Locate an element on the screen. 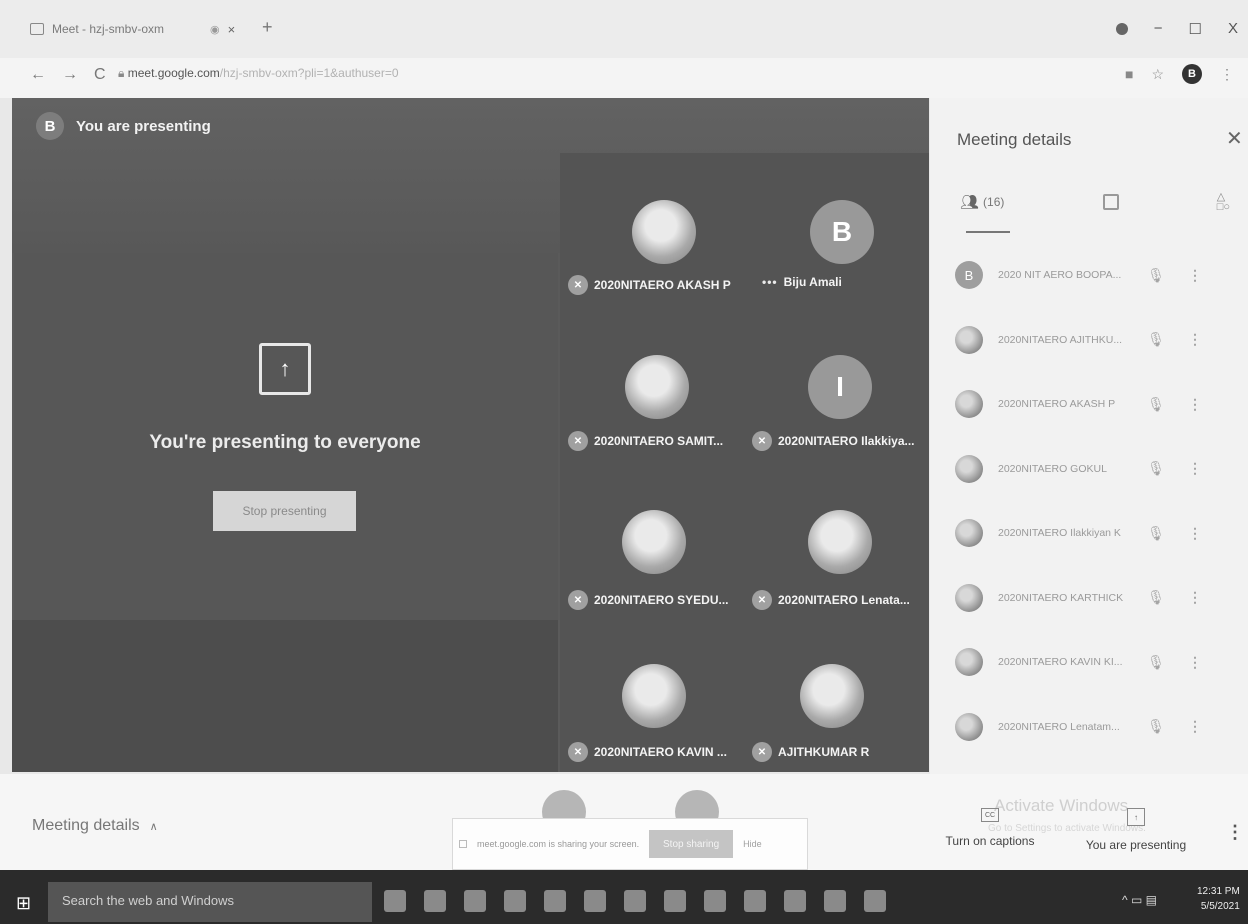 The height and width of the screenshot is (924, 1248). hide-notice-link: Hide is located at coordinates (752, 844).